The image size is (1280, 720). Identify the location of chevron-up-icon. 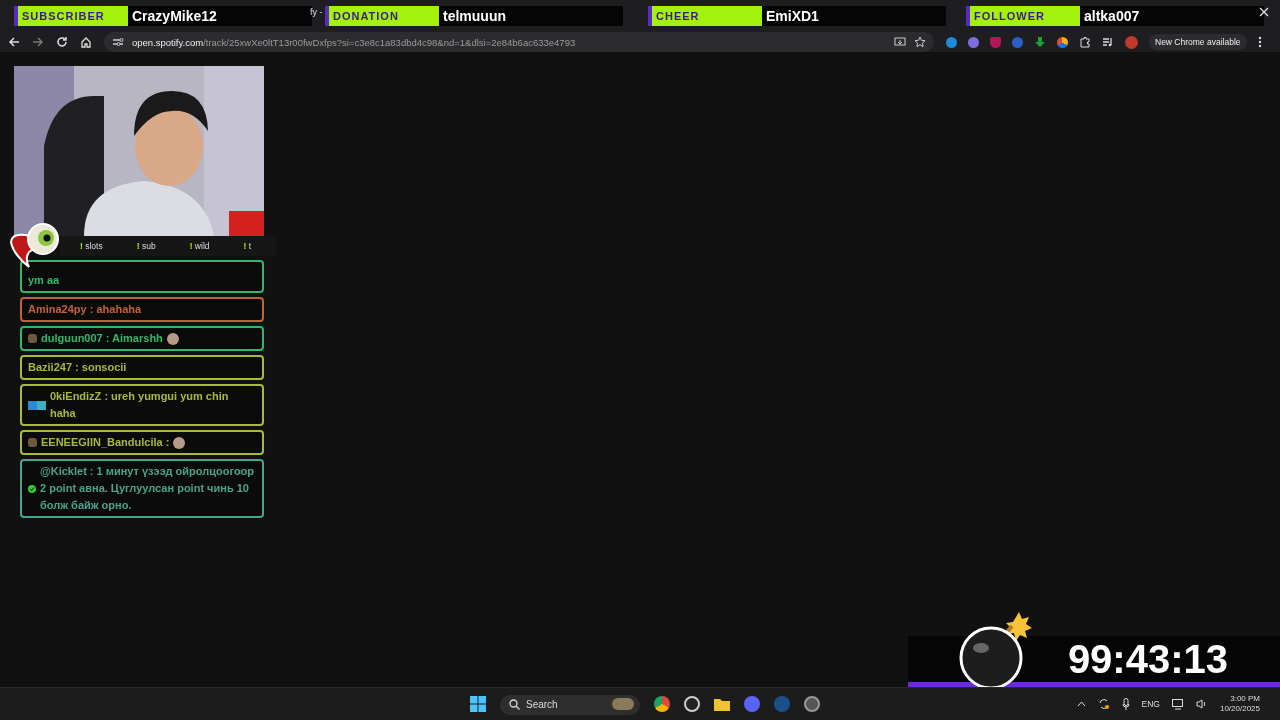
(1081, 704).